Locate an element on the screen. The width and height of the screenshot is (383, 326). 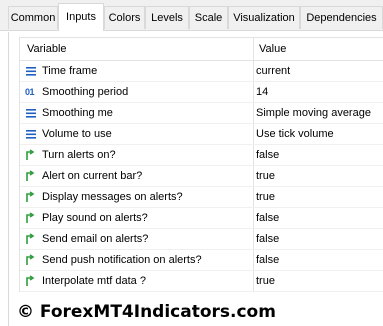
parameter-value: 14 is located at coordinates (318, 92).